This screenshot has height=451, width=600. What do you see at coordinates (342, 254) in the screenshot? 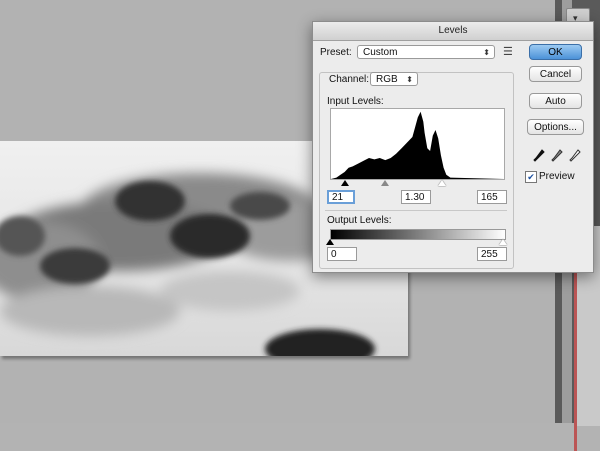
I see `output-black-field: 0` at bounding box center [342, 254].